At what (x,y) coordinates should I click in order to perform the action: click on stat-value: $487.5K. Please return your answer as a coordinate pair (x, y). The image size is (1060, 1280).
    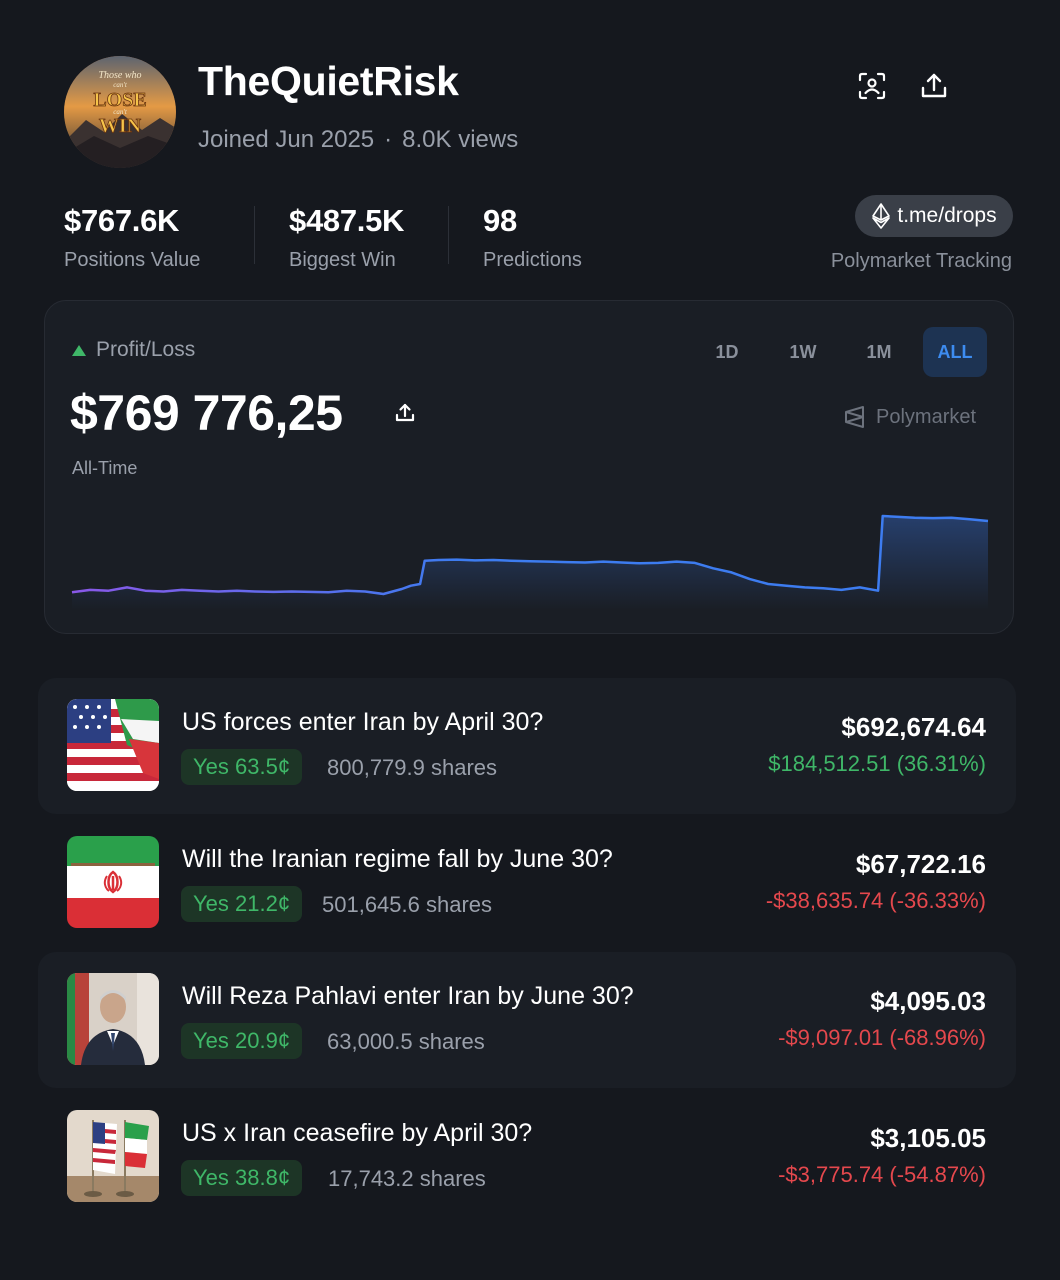
    Looking at the image, I should click on (347, 220).